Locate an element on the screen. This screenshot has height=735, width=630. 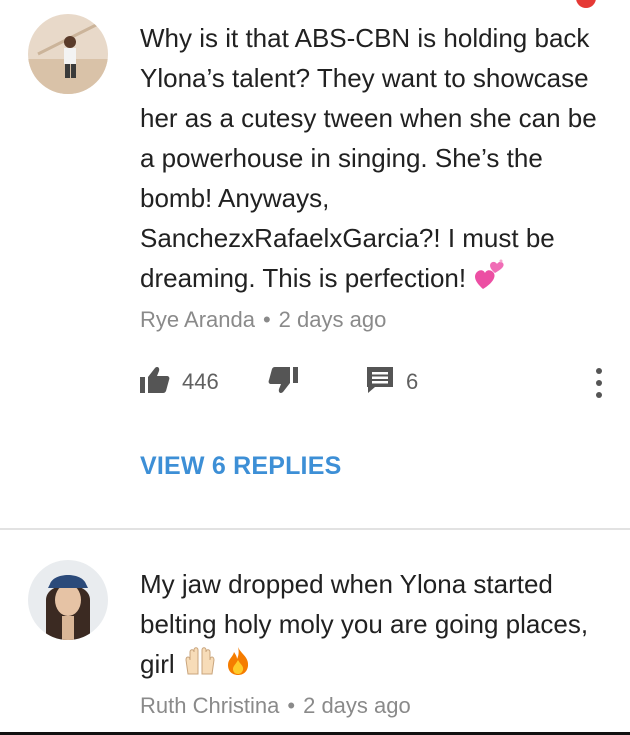
reply-count: 6 is located at coordinates (412, 381).